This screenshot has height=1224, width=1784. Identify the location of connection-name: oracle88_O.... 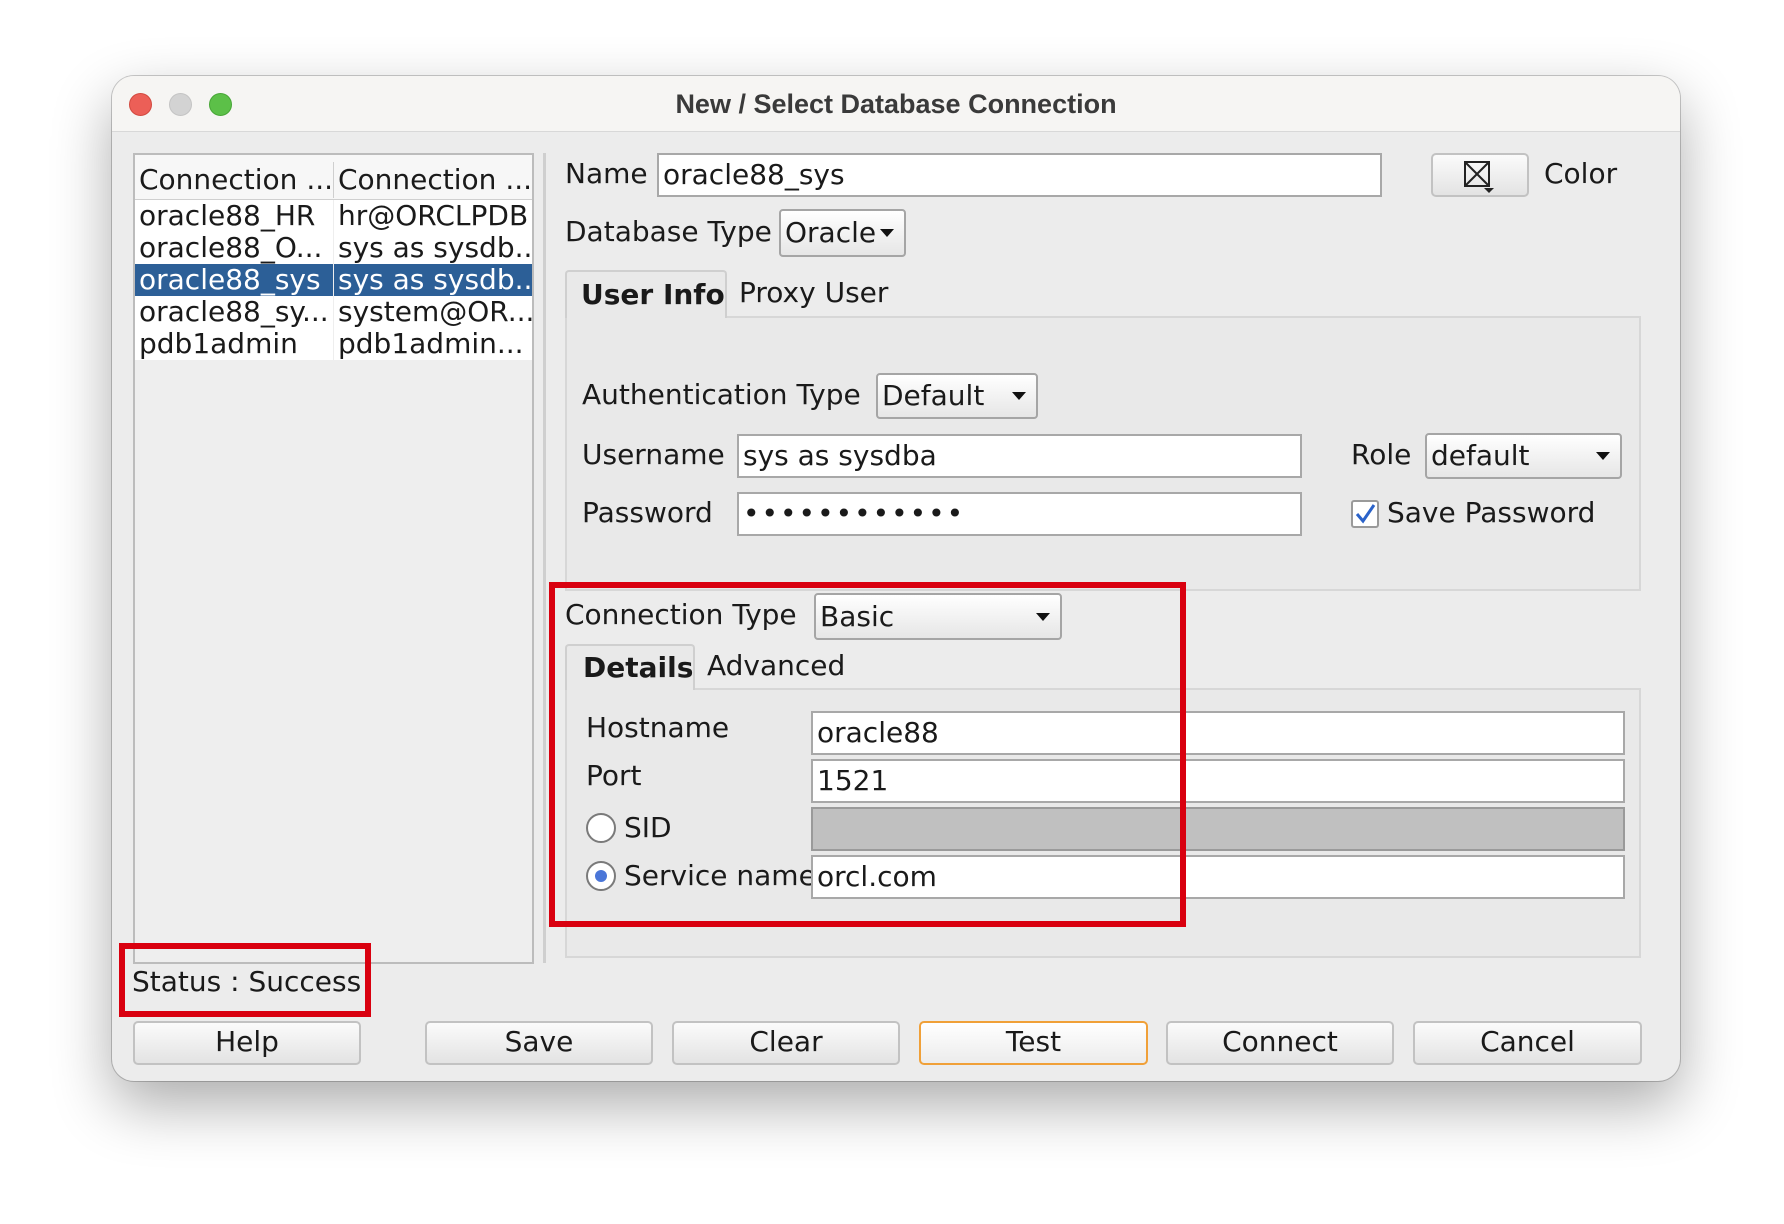
(234, 248).